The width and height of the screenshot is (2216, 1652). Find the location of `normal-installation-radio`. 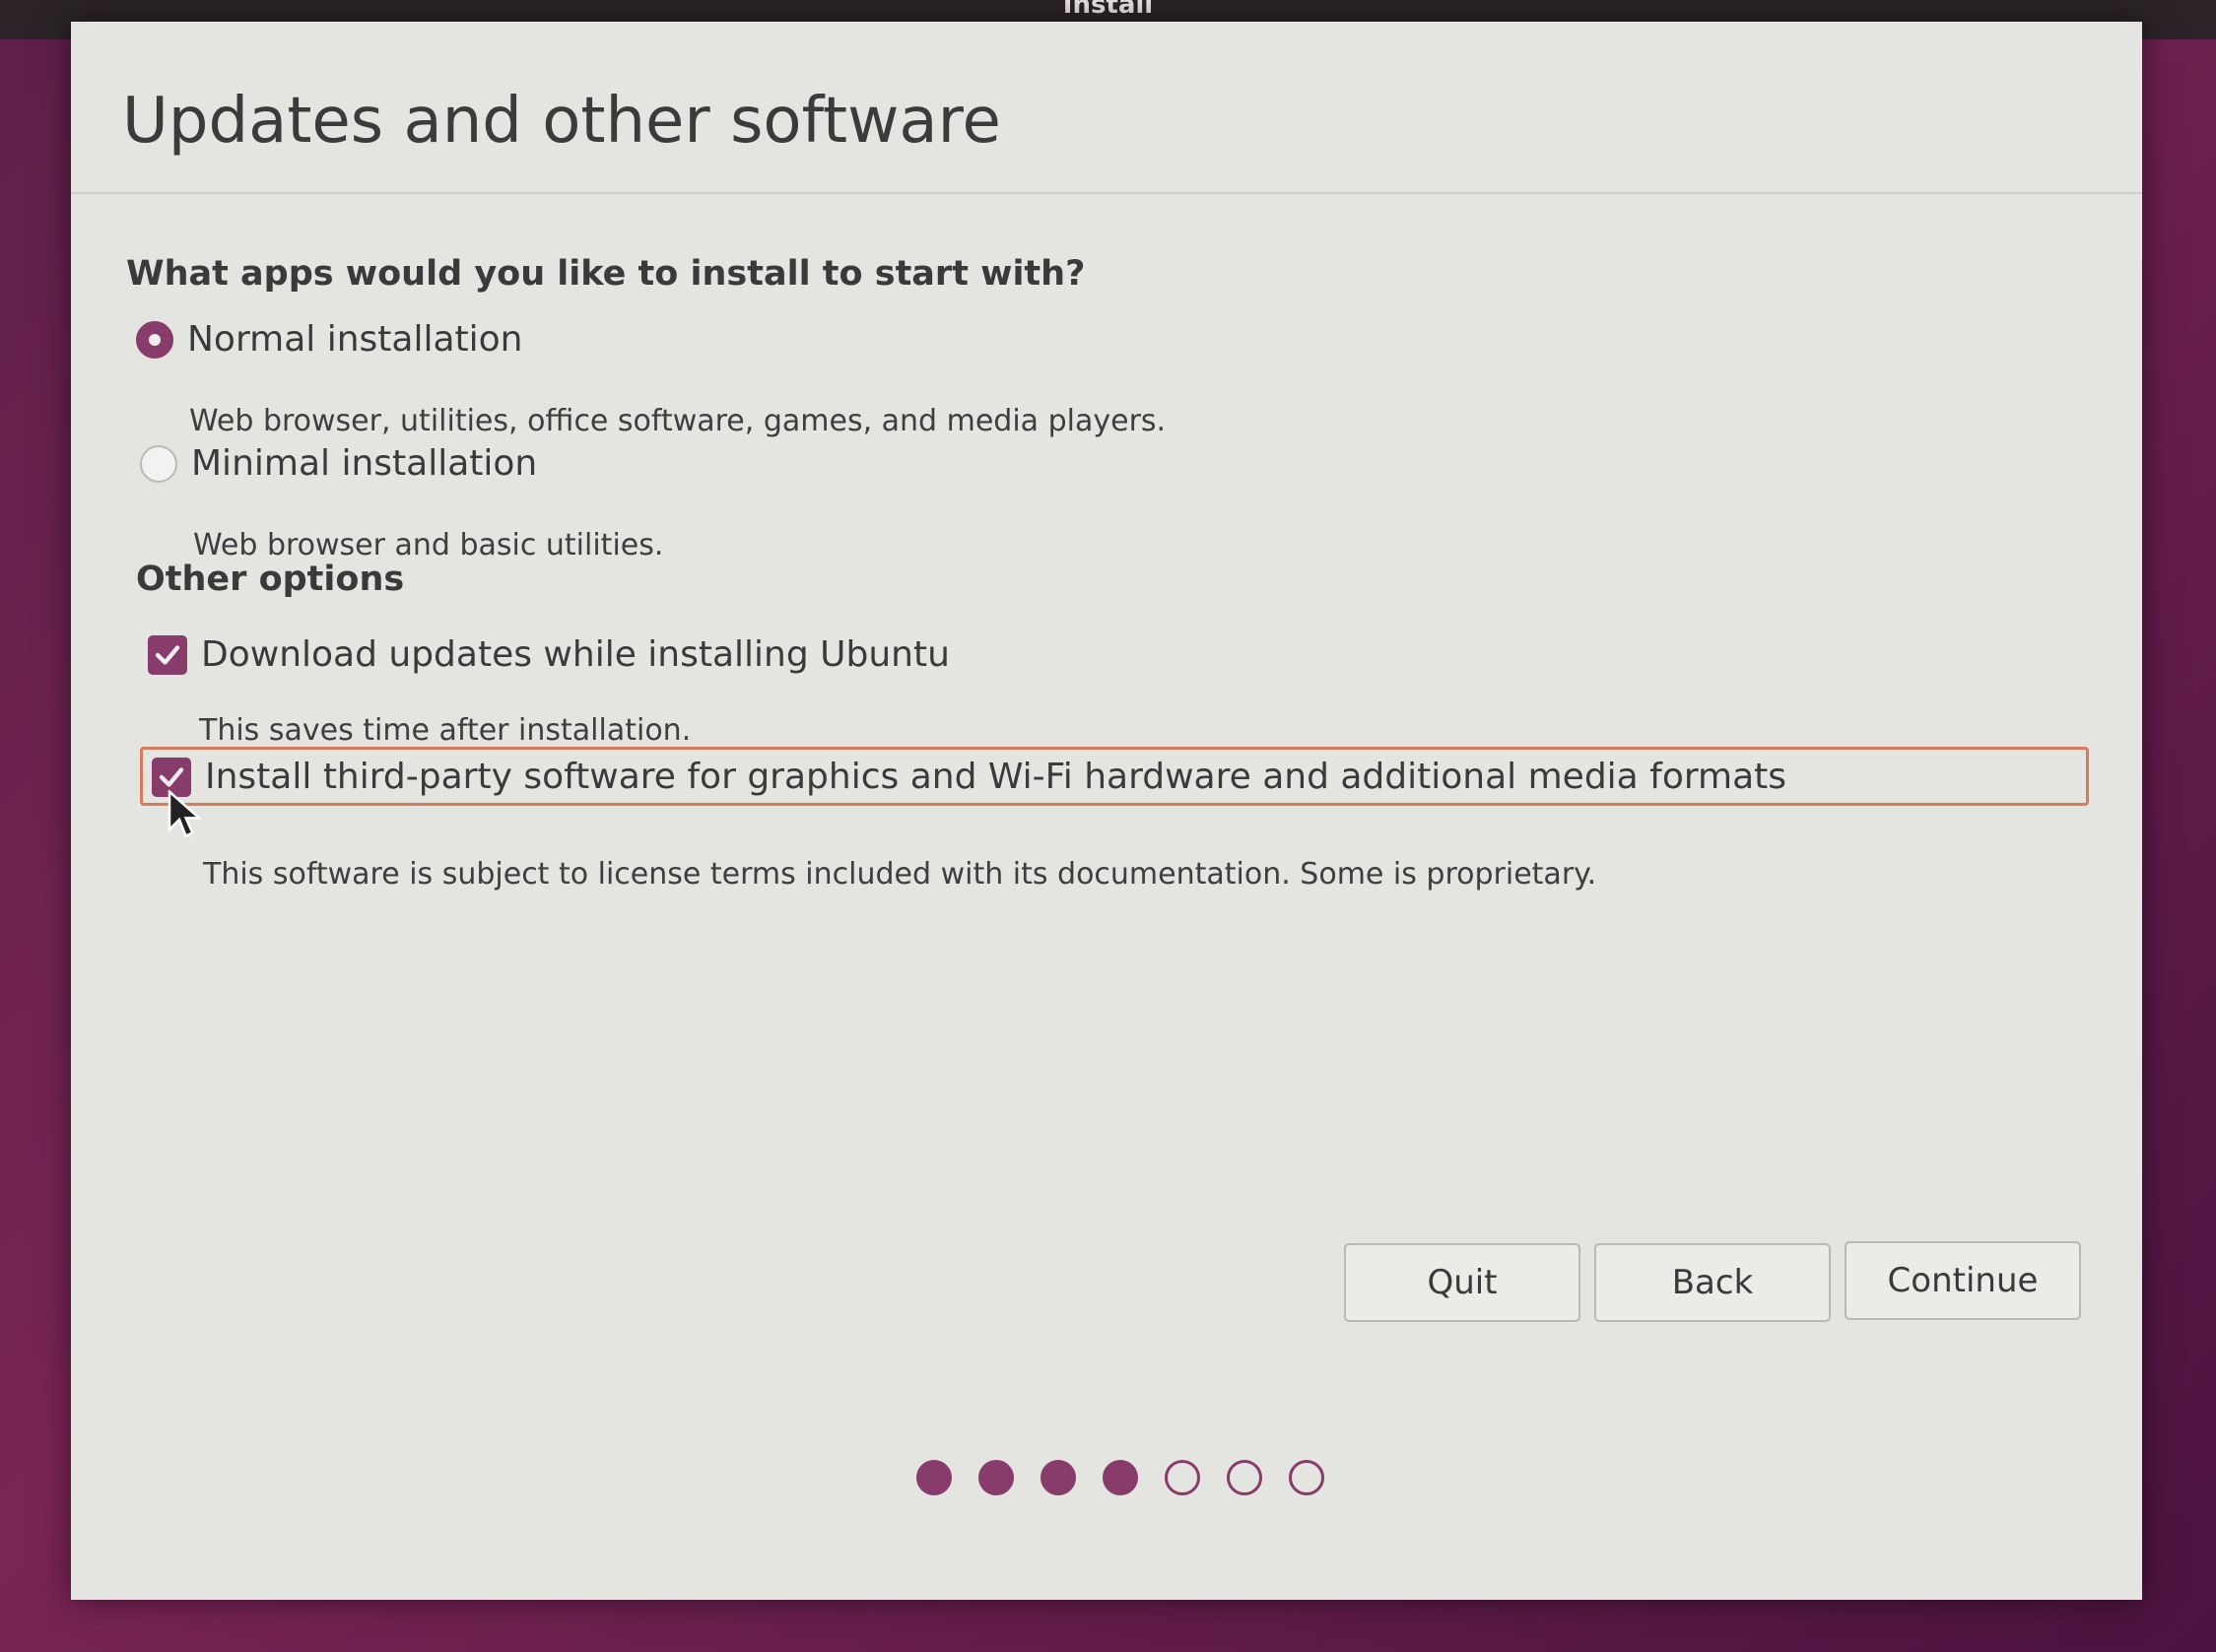

normal-installation-radio is located at coordinates (154, 339).